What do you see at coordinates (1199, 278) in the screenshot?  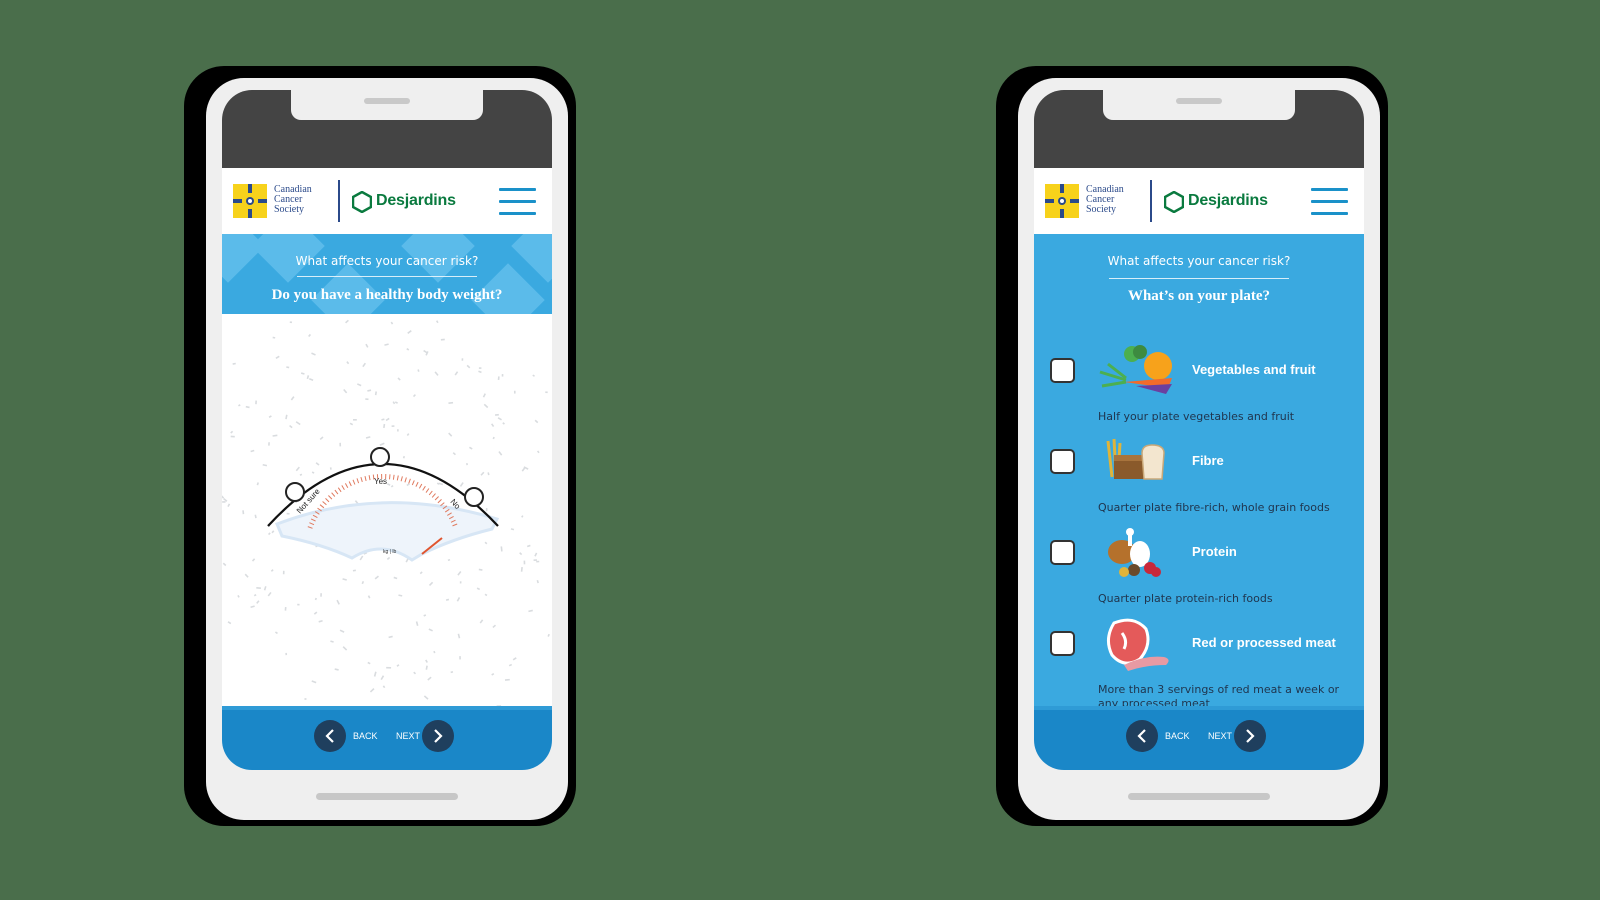 I see `question-divider` at bounding box center [1199, 278].